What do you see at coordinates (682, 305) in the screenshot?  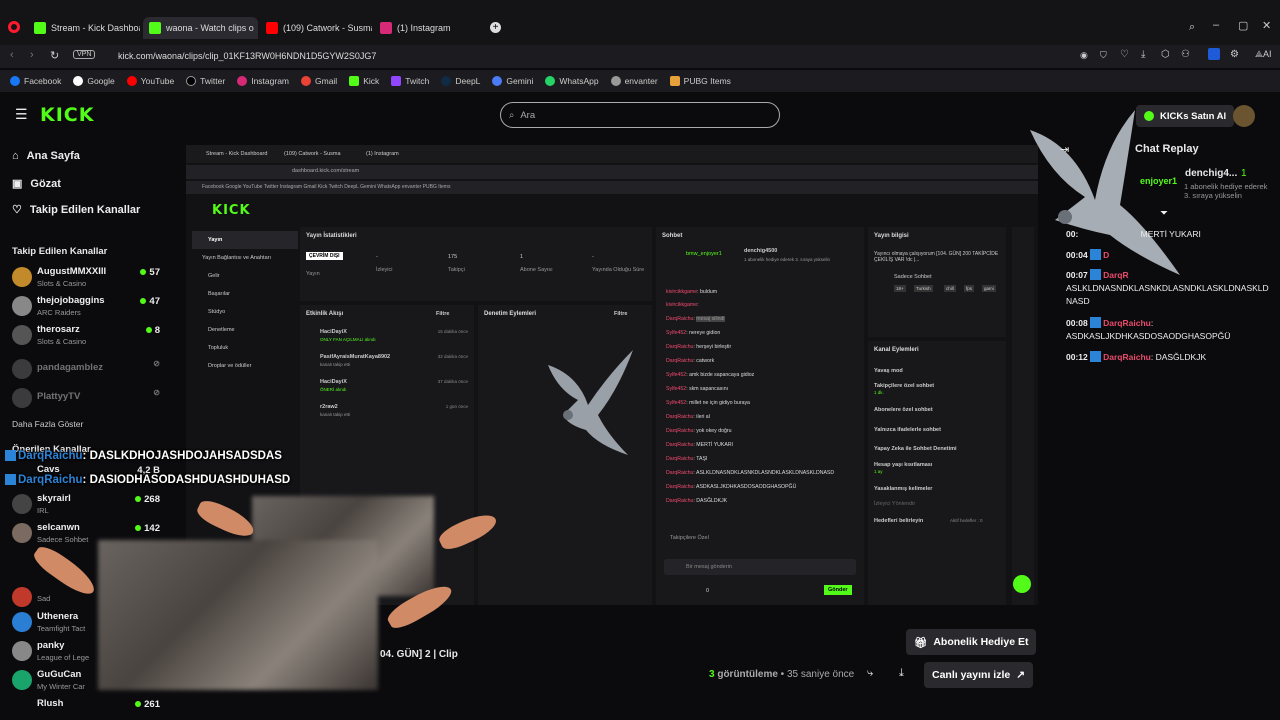 I see `chat-message: kivircikkgame:` at bounding box center [682, 305].